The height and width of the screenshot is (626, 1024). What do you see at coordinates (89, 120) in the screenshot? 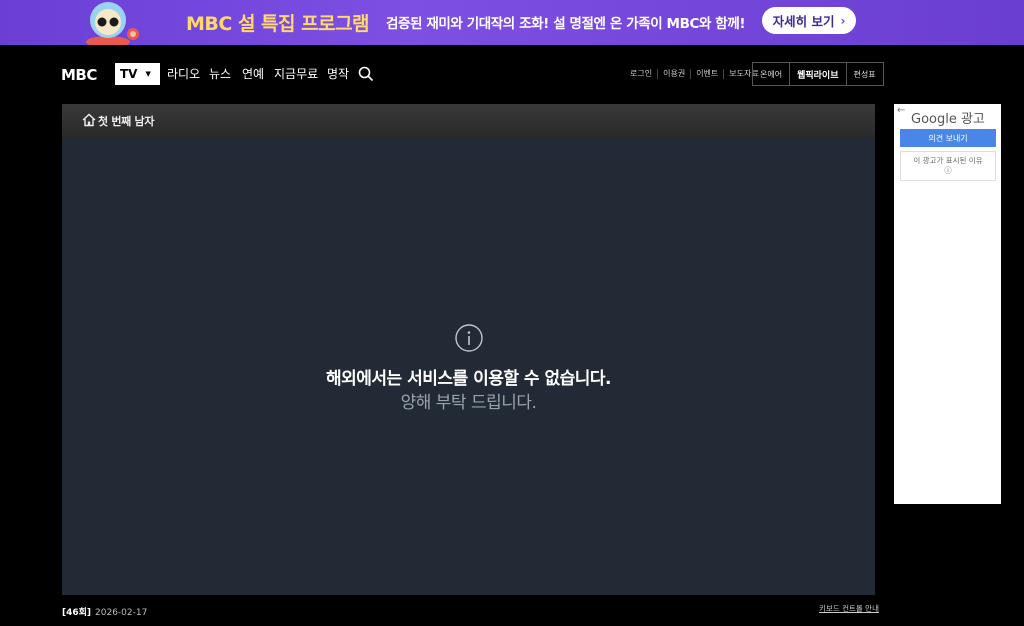
I see `home-icon` at bounding box center [89, 120].